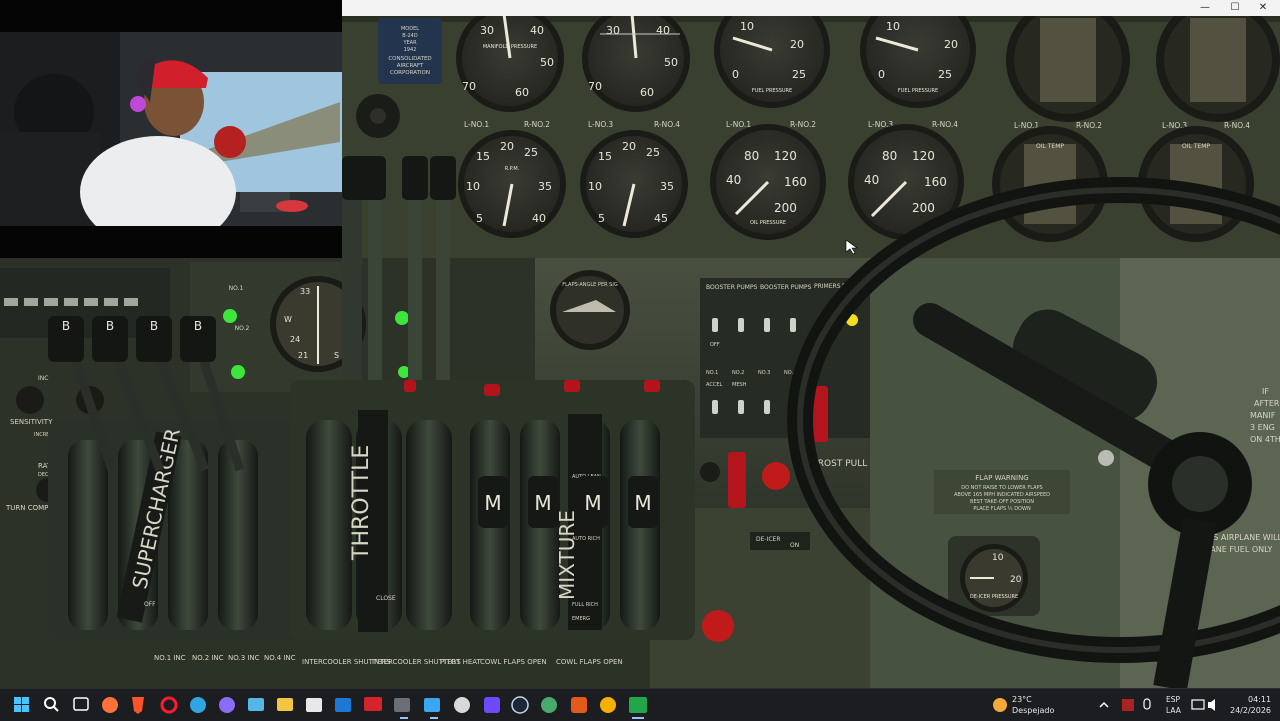 This screenshot has width=1280, height=721. I want to click on outlook-icon, so click(343, 705).